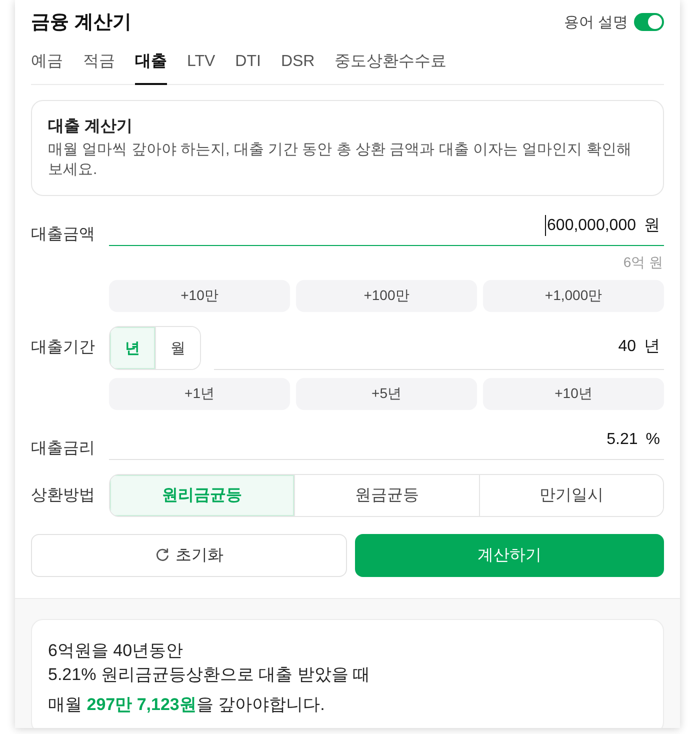  Describe the element at coordinates (177, 348) in the screenshot. I see `unit-option: 월` at that location.